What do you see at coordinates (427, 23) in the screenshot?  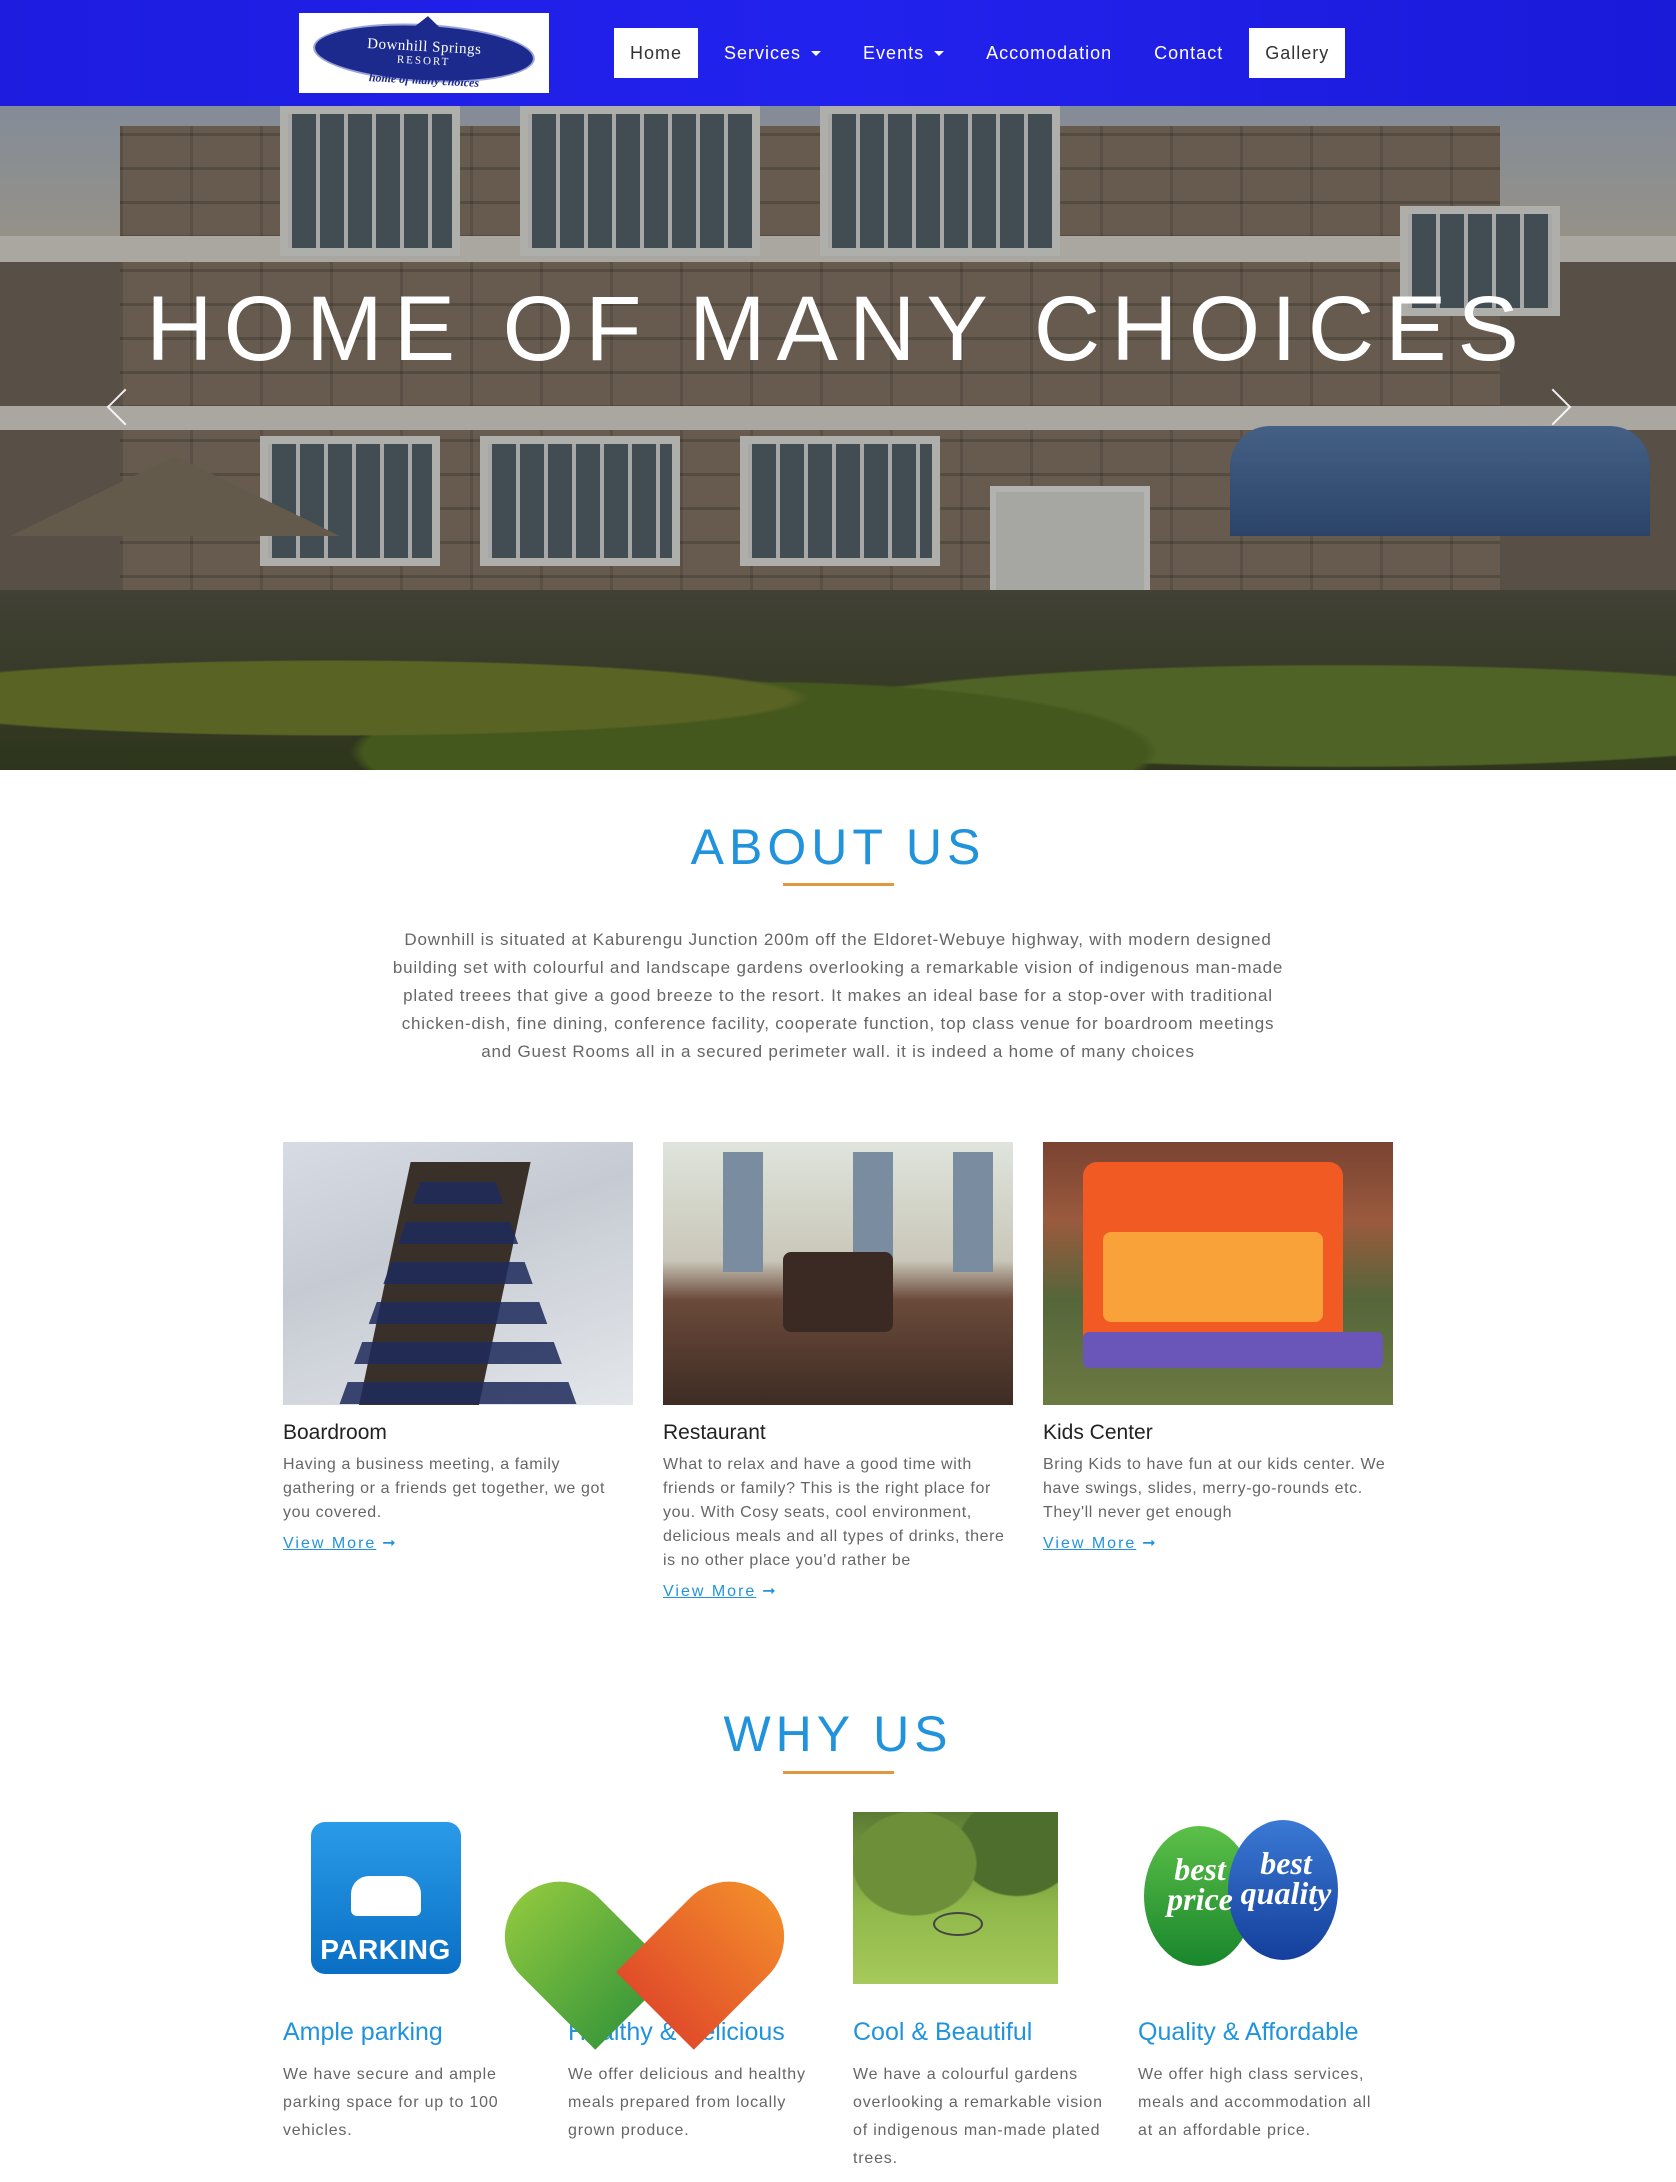 I see `mountain-icon` at bounding box center [427, 23].